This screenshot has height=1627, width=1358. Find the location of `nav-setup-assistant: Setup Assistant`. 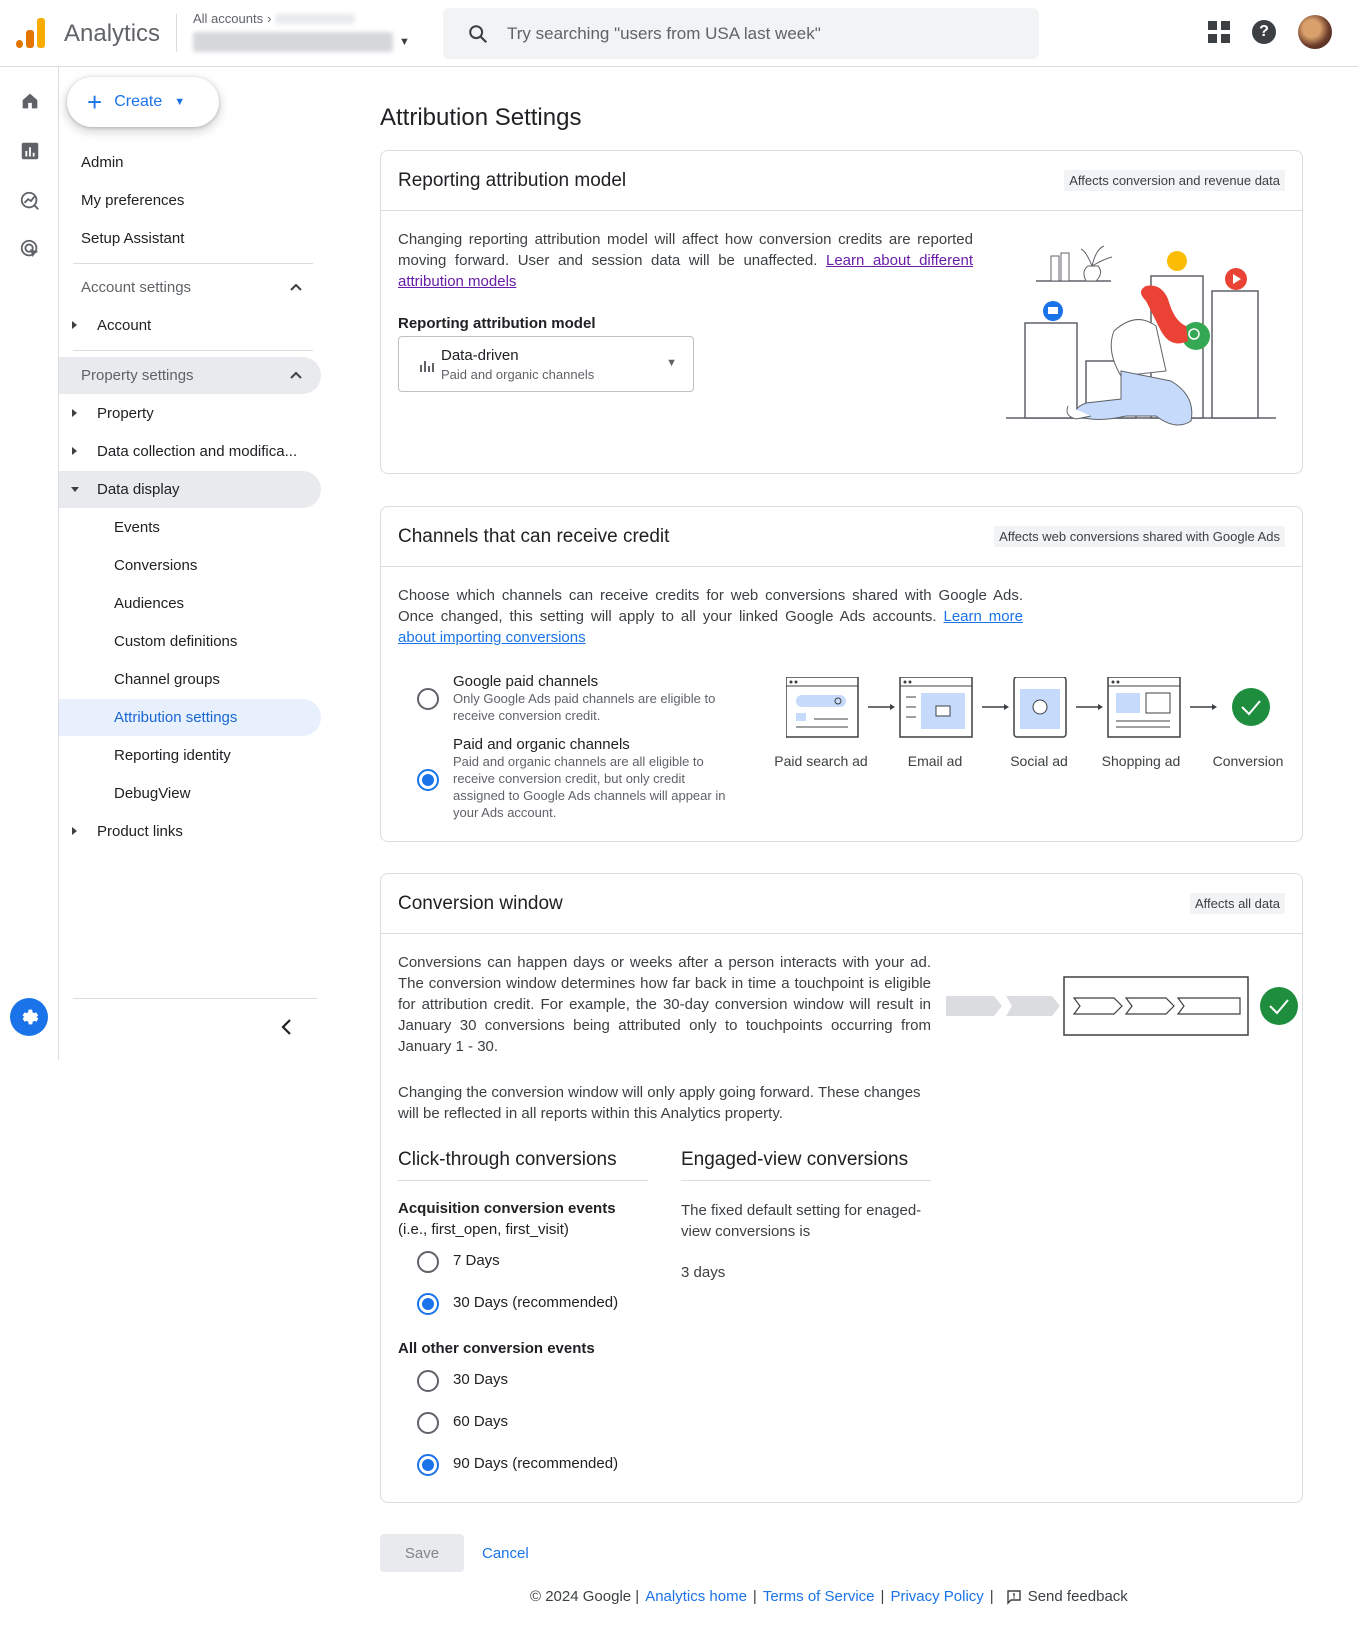

nav-setup-assistant: Setup Assistant is located at coordinates (190, 238).